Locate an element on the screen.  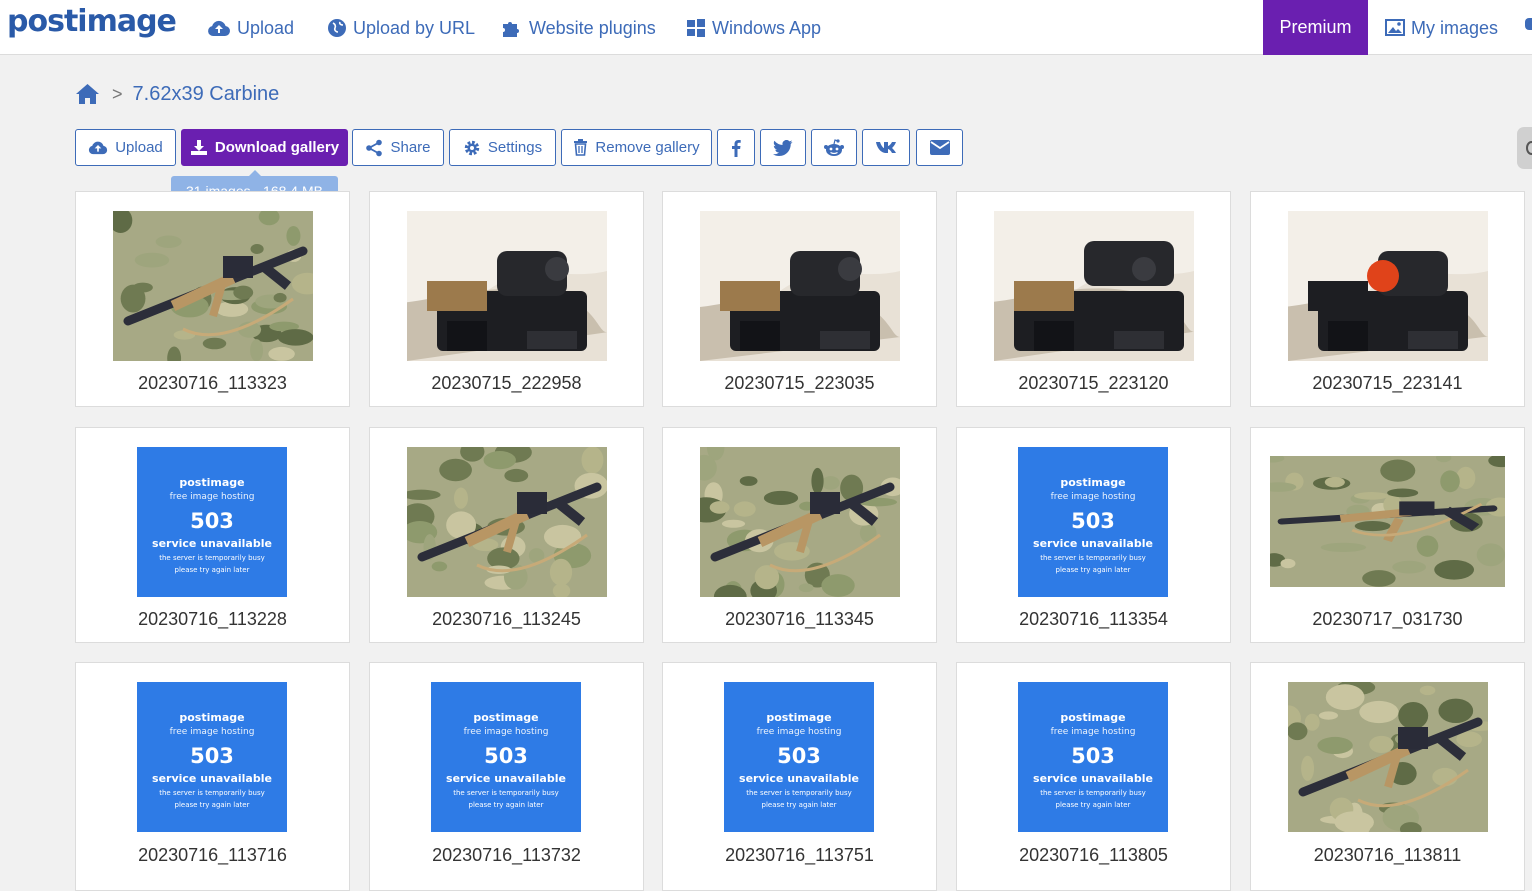
postimage-logo: postimage is located at coordinates (92, 21).